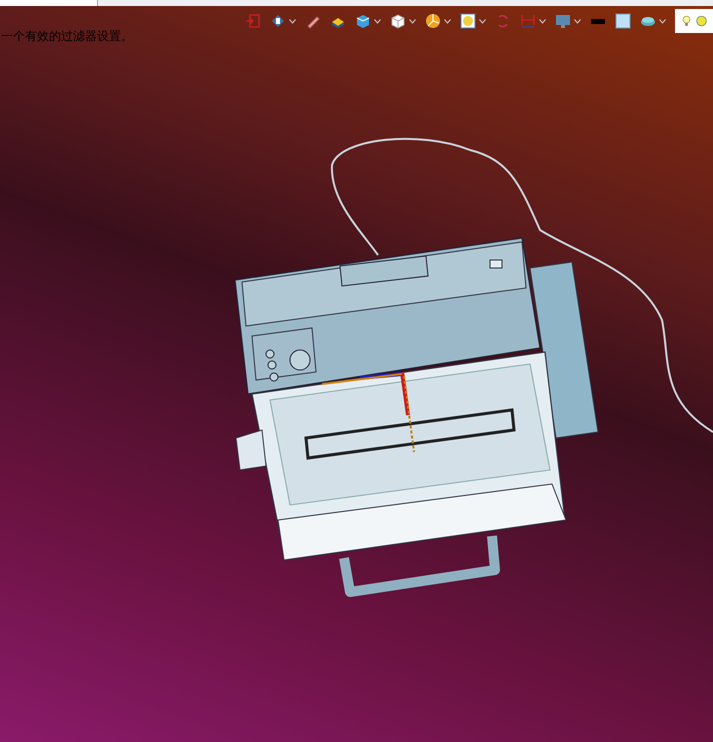 The image size is (713, 742). I want to click on lightbulb-icon, so click(686, 21).